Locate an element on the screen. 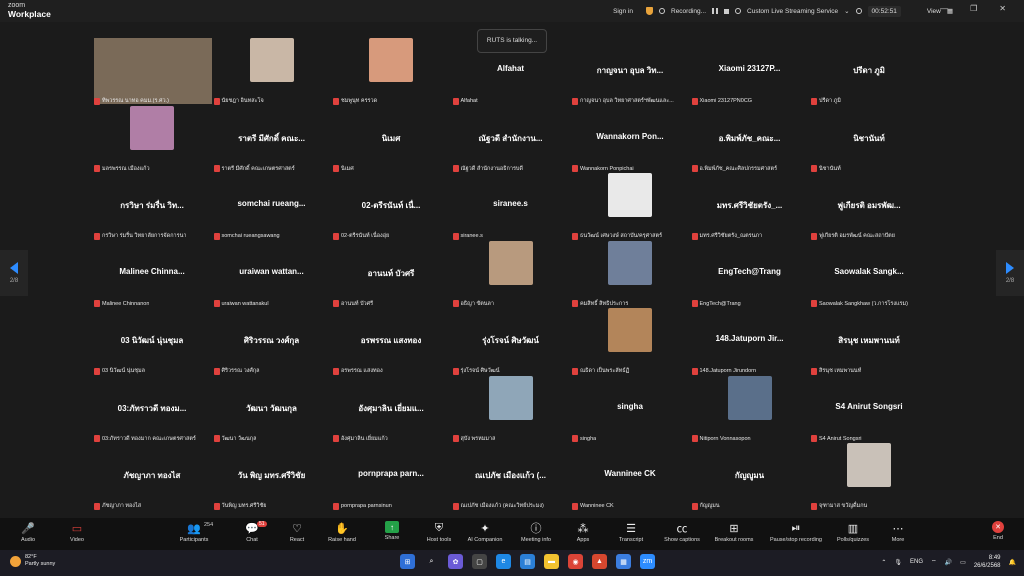 The image size is (1024, 576). participant-name: รุ่งโรจน์ ศิษวัฒน์ is located at coordinates (480, 371).